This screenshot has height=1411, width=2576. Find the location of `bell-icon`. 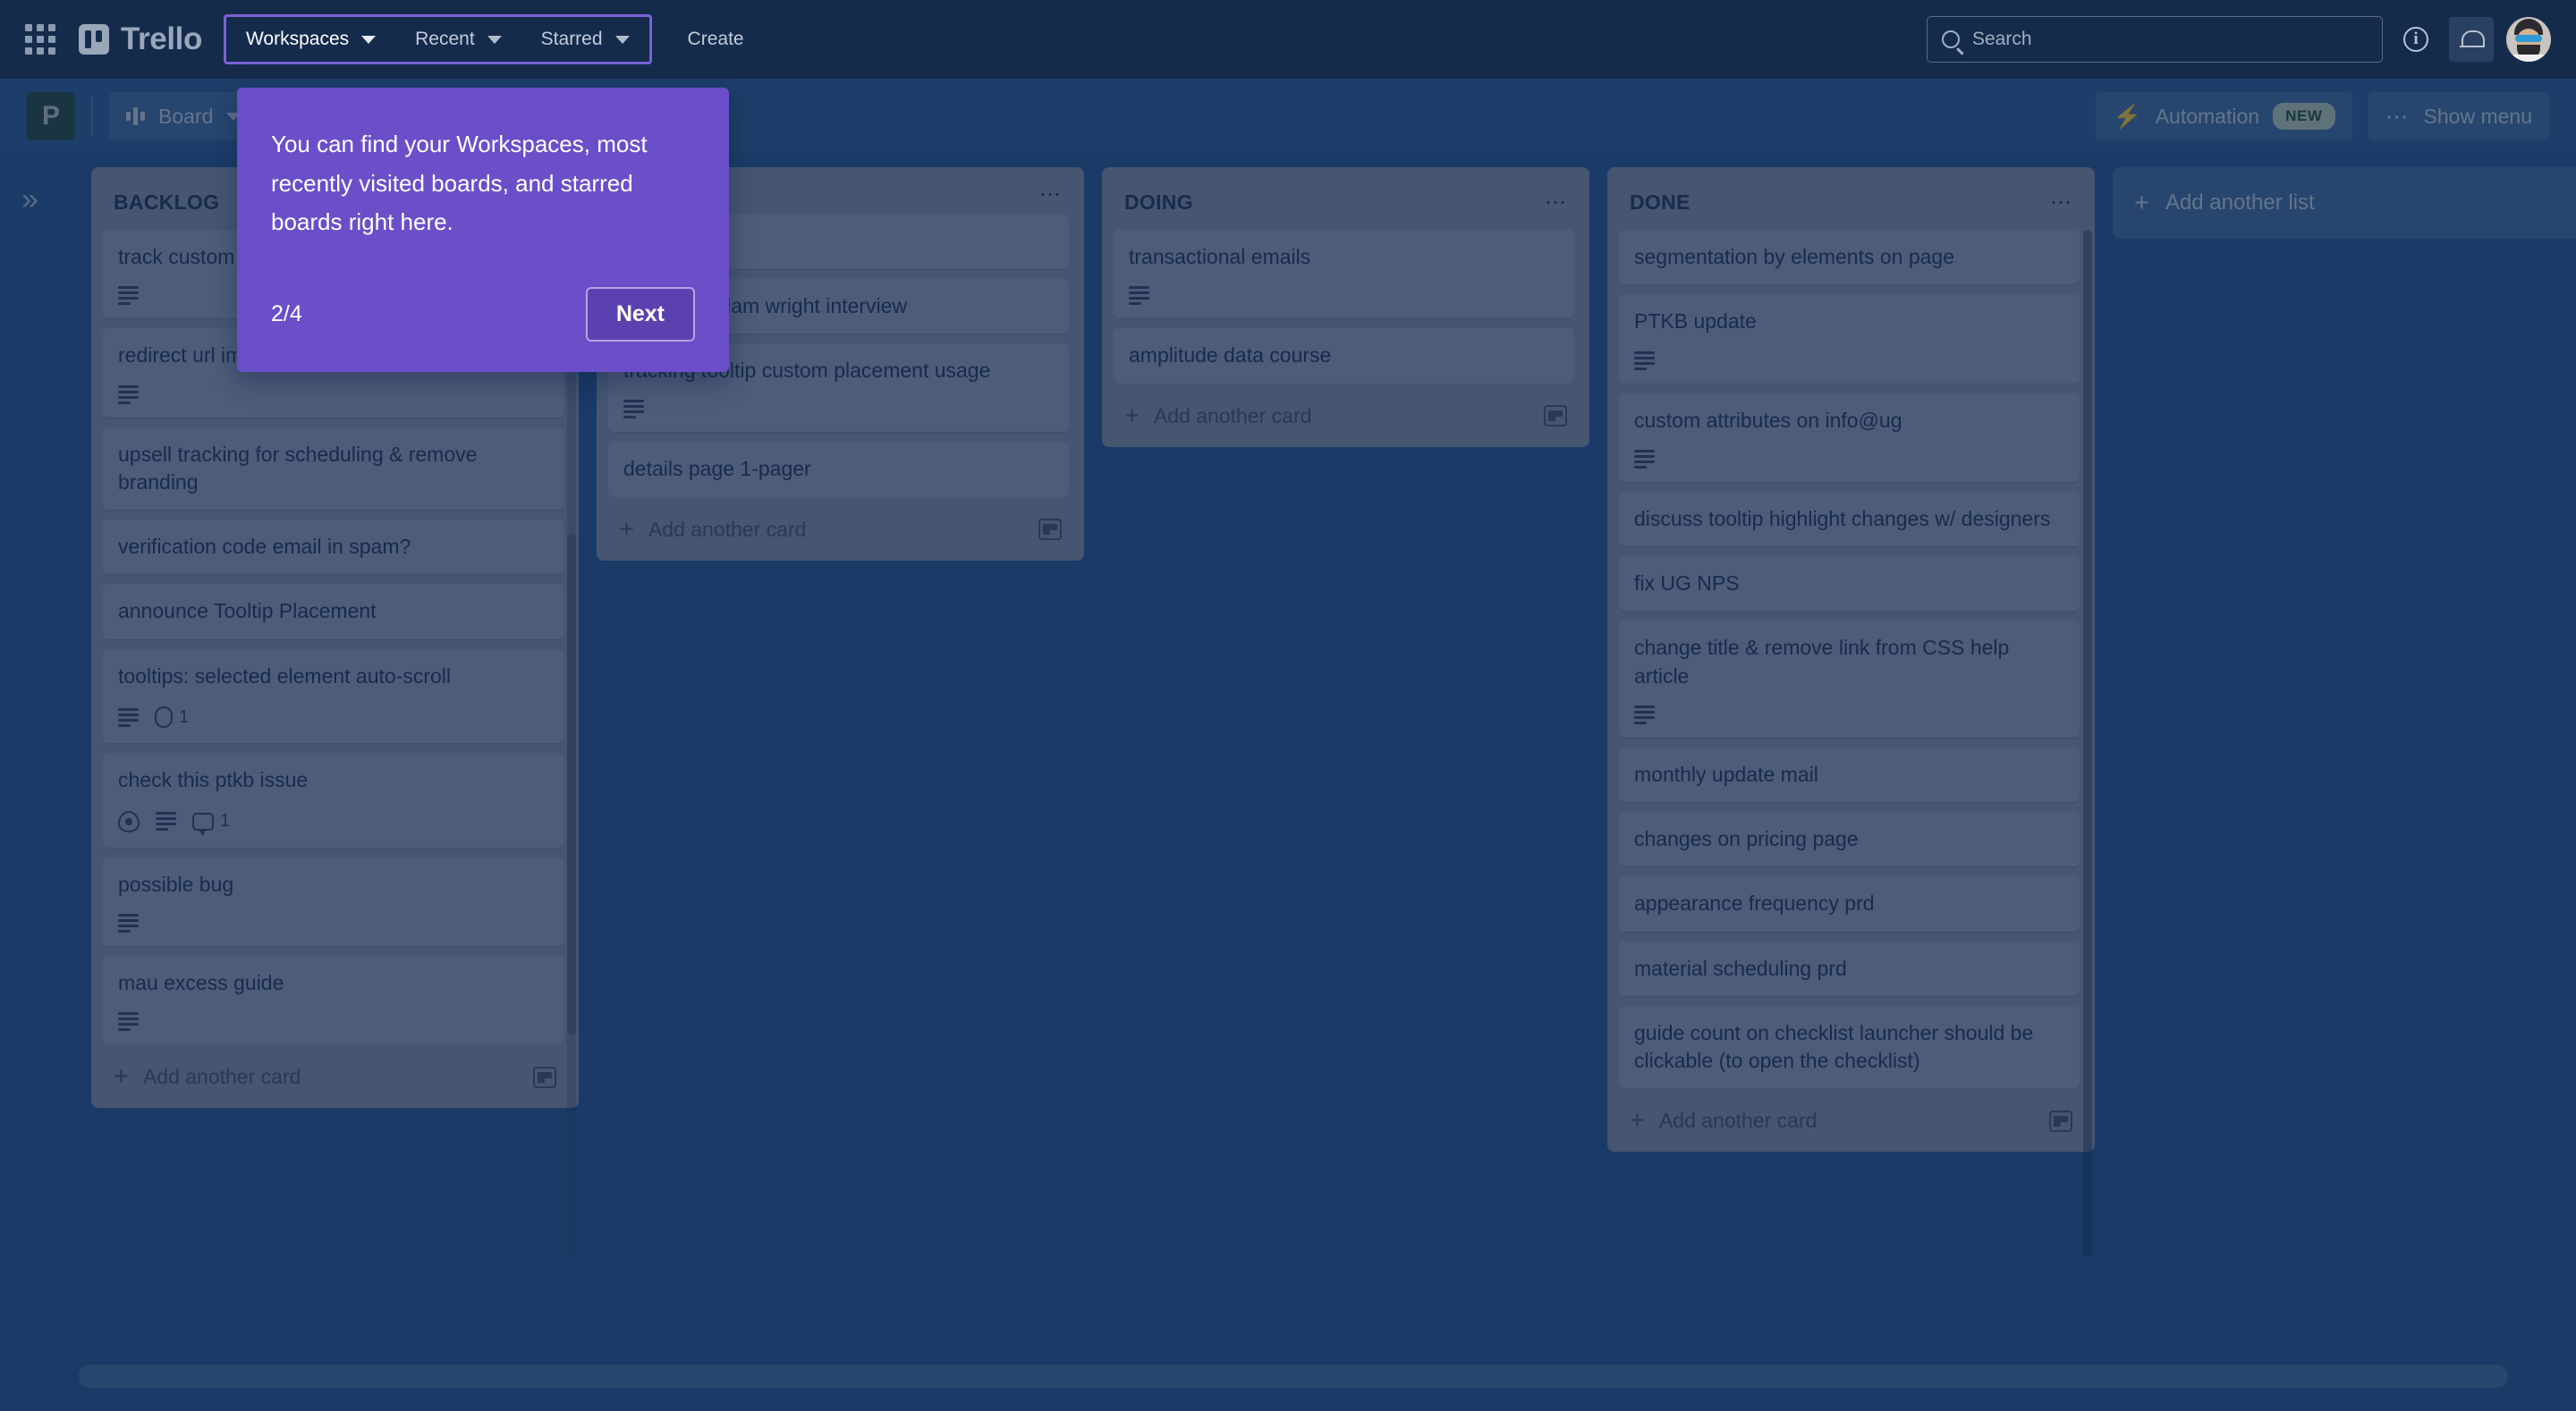

bell-icon is located at coordinates (2472, 39).